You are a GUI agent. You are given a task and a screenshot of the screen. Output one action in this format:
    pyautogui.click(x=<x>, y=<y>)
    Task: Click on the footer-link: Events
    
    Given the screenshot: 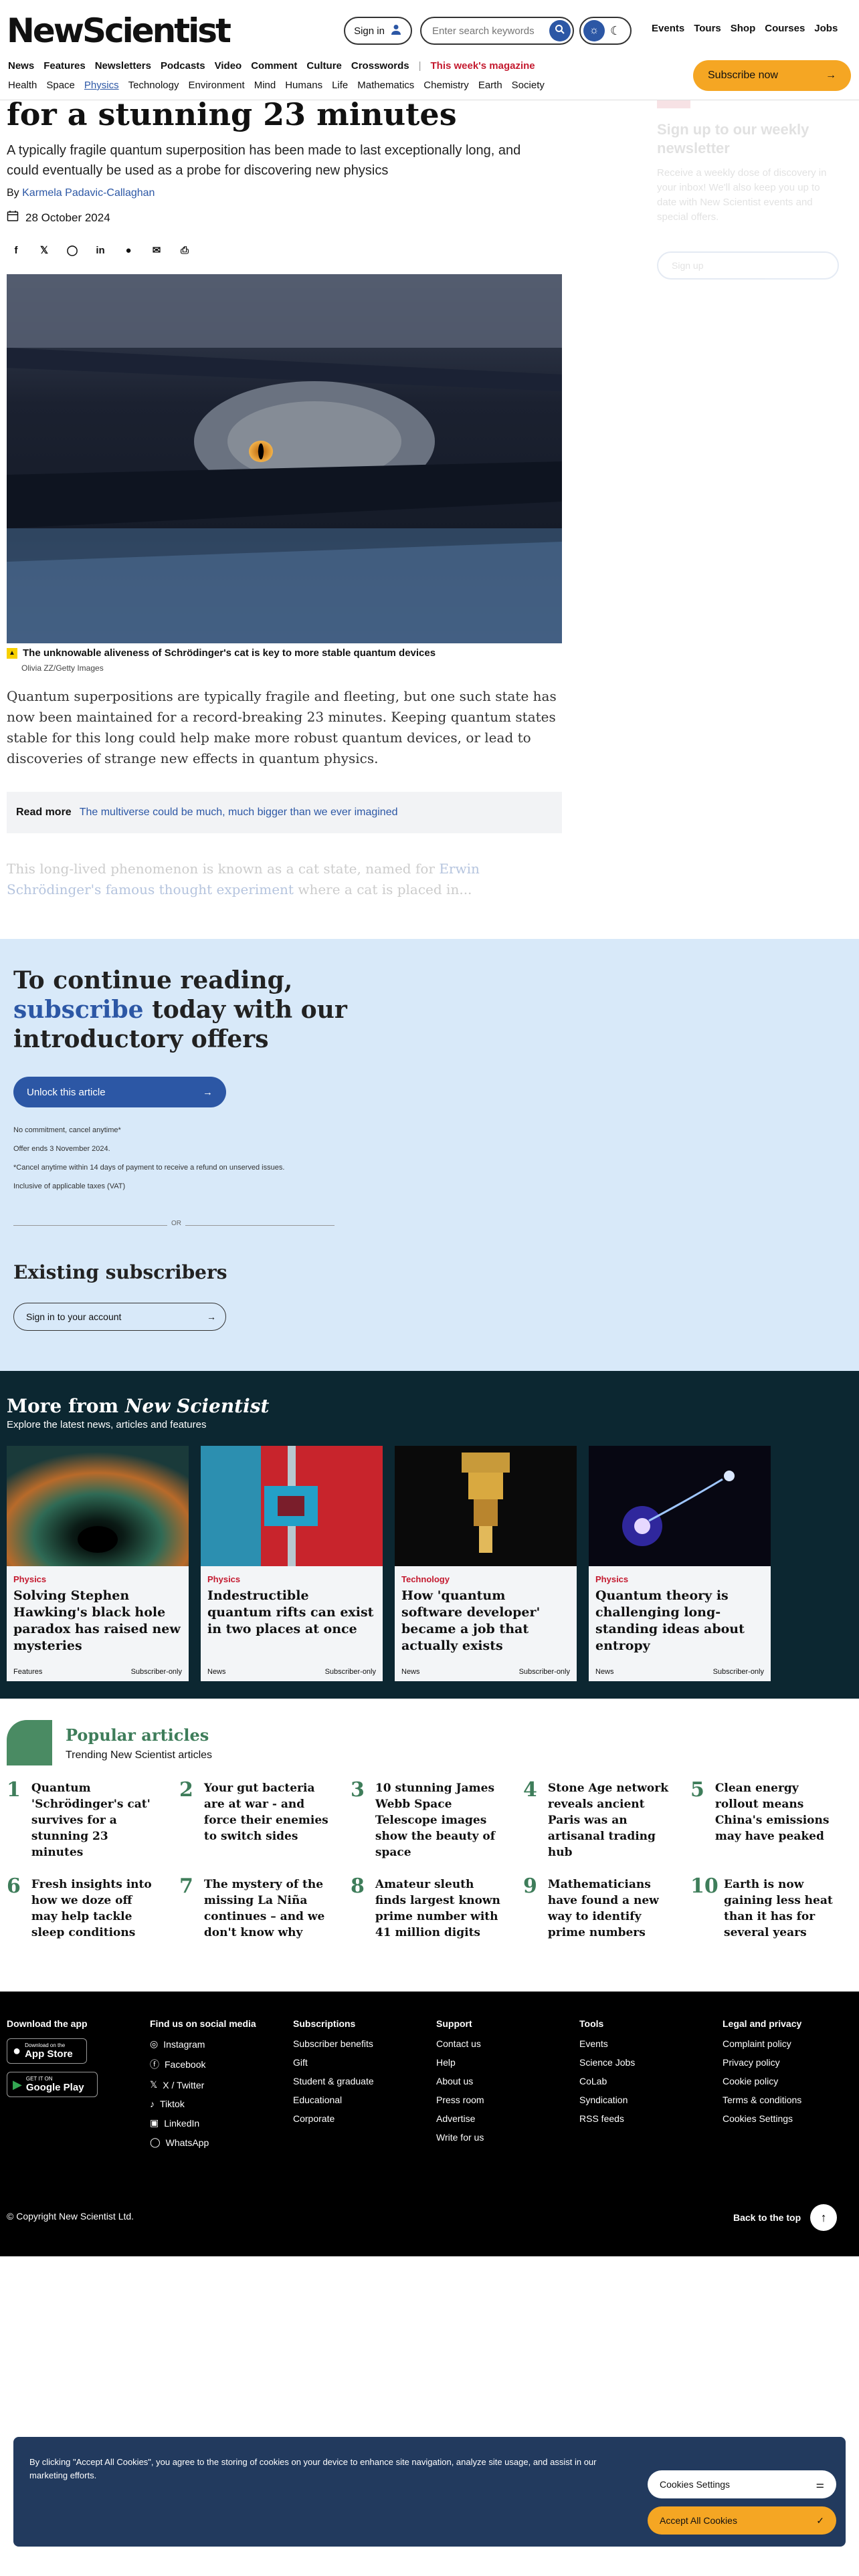 What is the action you would take?
    pyautogui.click(x=607, y=2043)
    